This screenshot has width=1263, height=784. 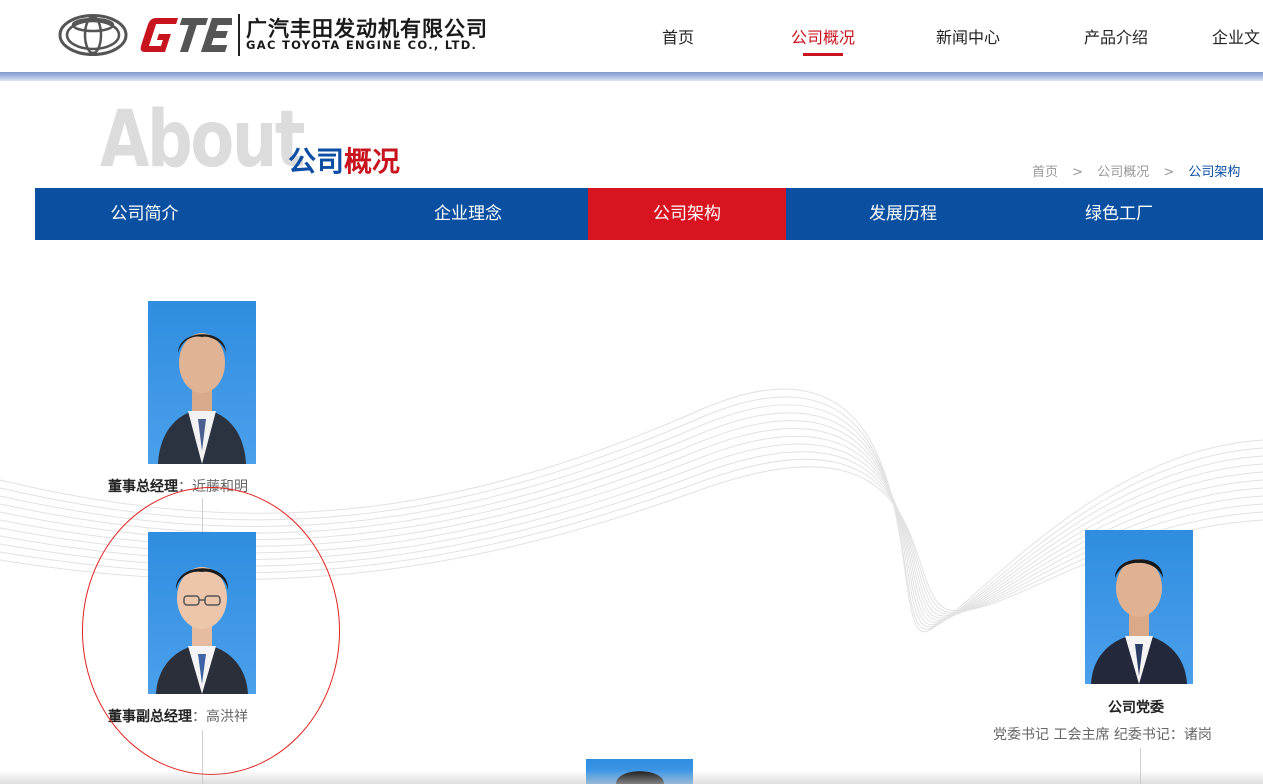 I want to click on tab-company-intro: 公司简介, so click(x=144, y=214).